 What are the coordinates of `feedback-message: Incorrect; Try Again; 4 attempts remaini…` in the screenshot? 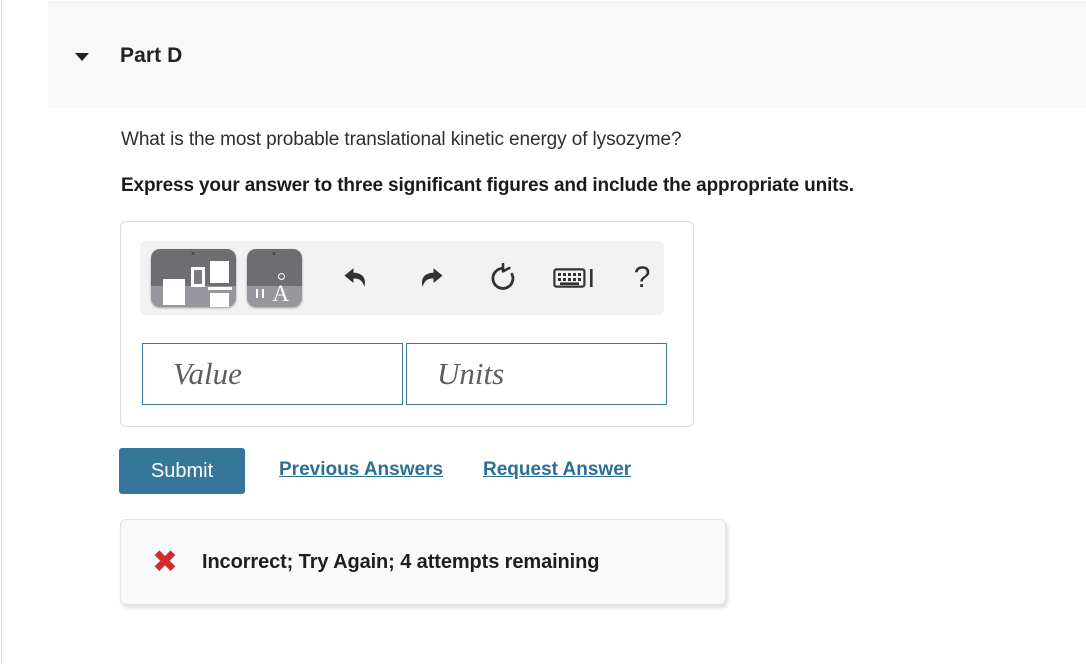 It's located at (400, 561).